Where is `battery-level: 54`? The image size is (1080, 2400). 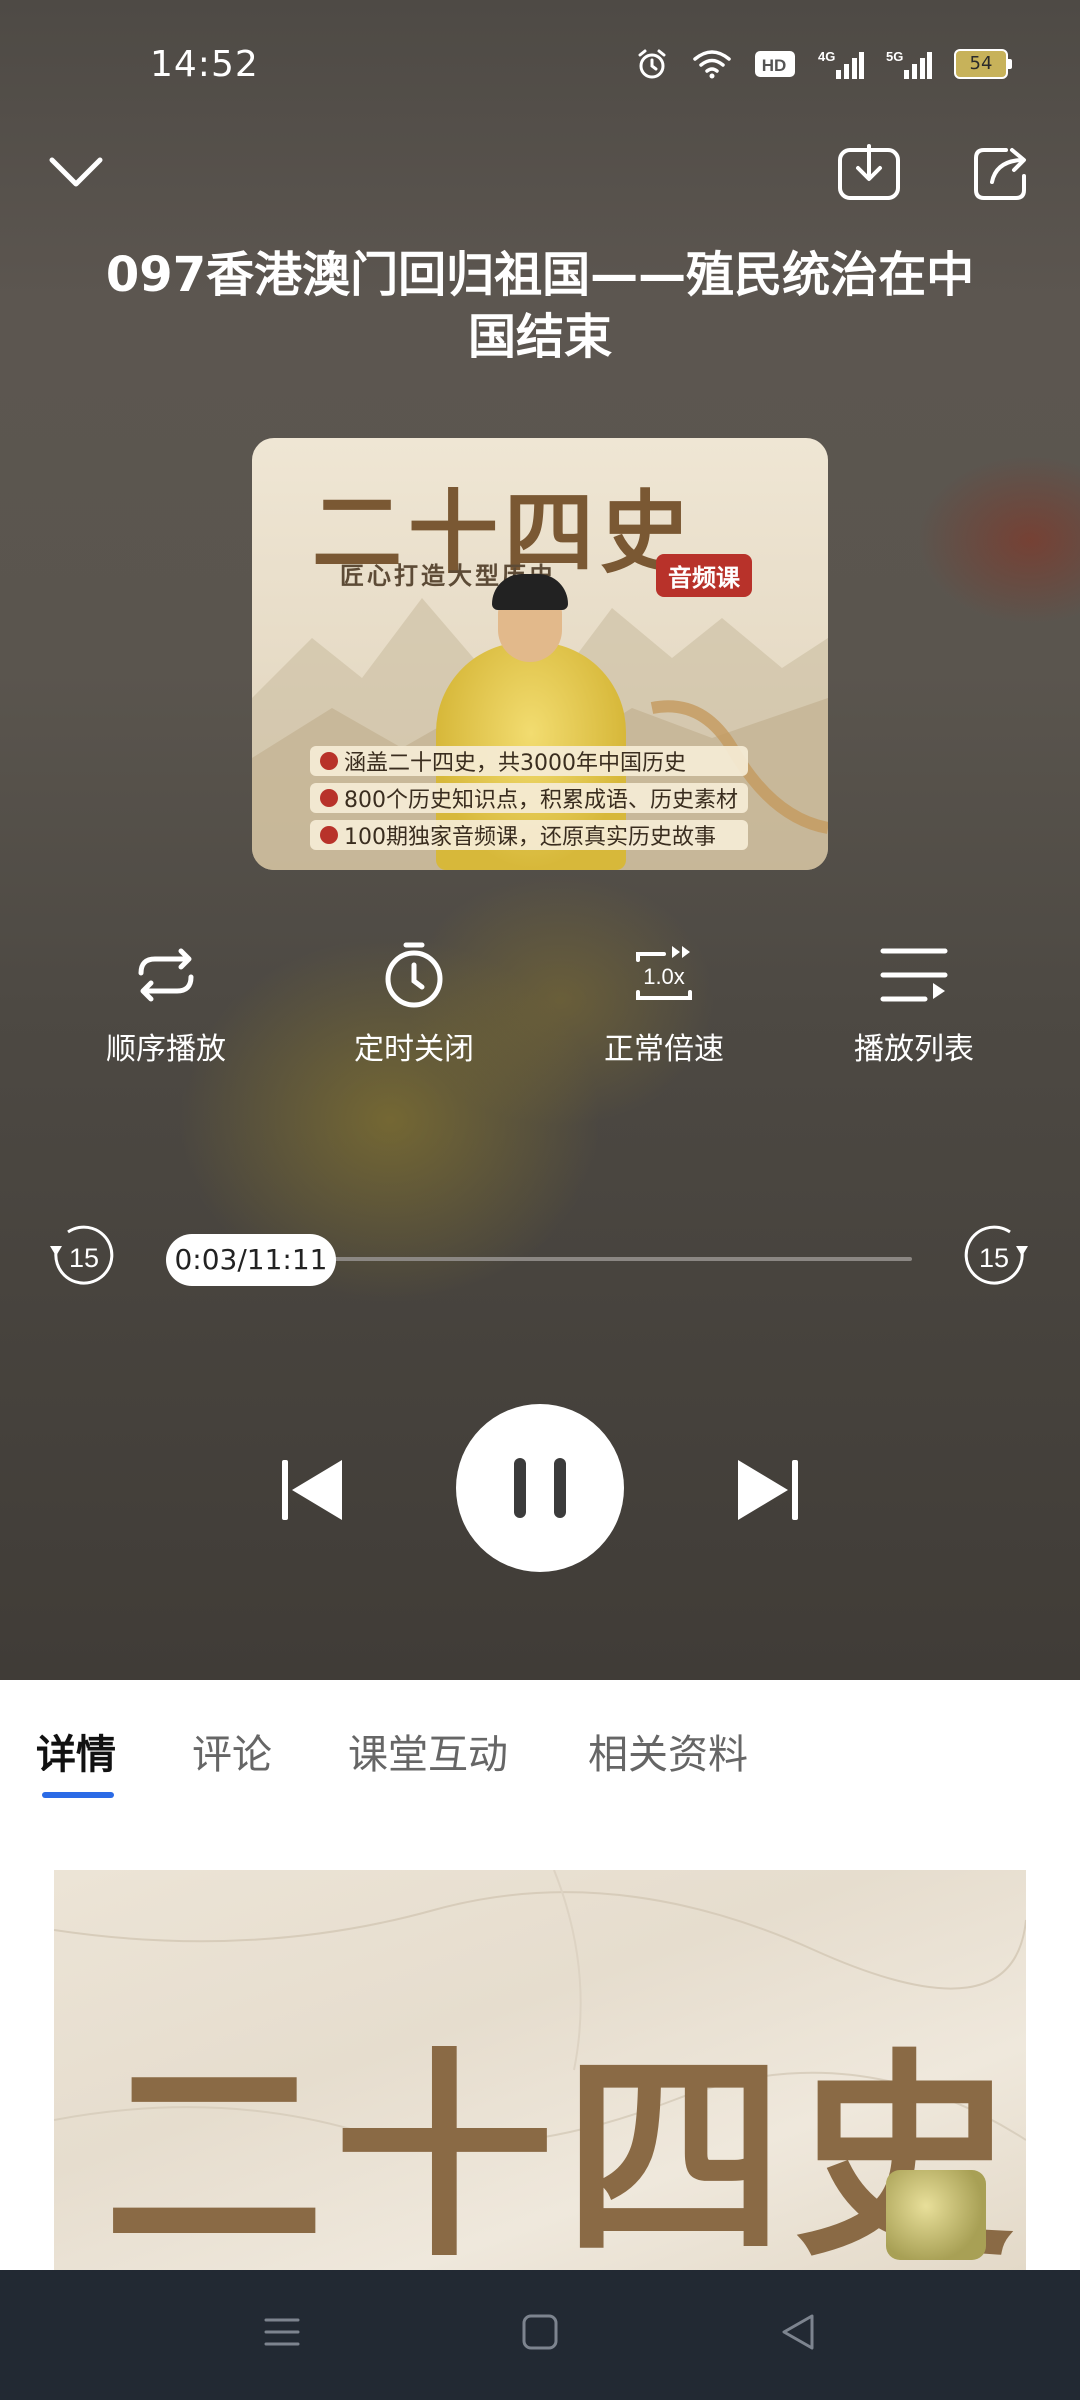 battery-level: 54 is located at coordinates (981, 64).